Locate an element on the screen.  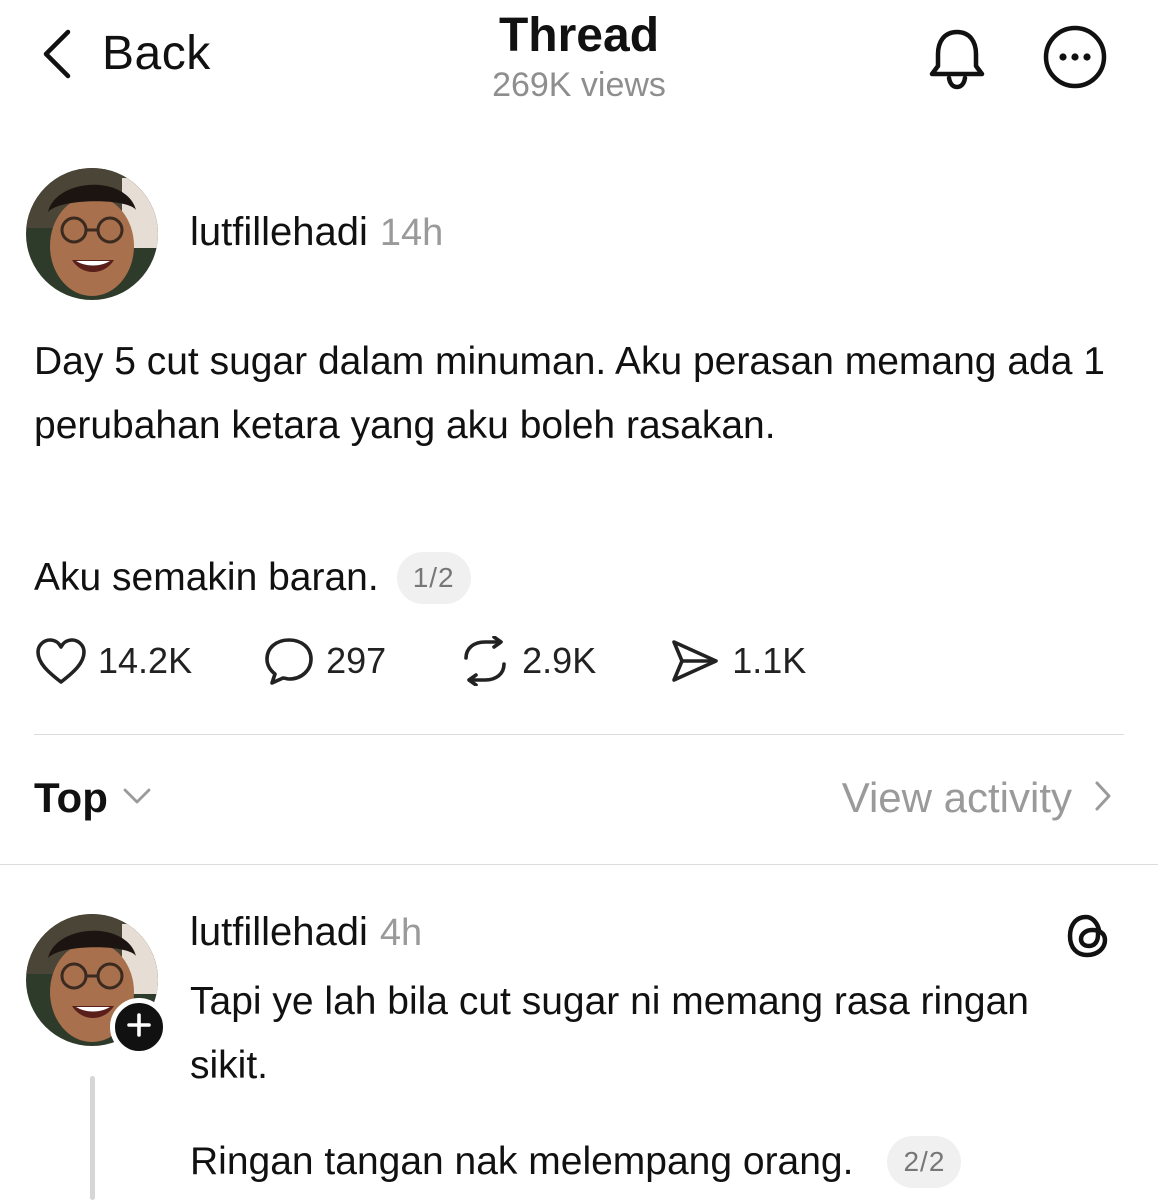
thread-connector-line is located at coordinates (92, 1138).